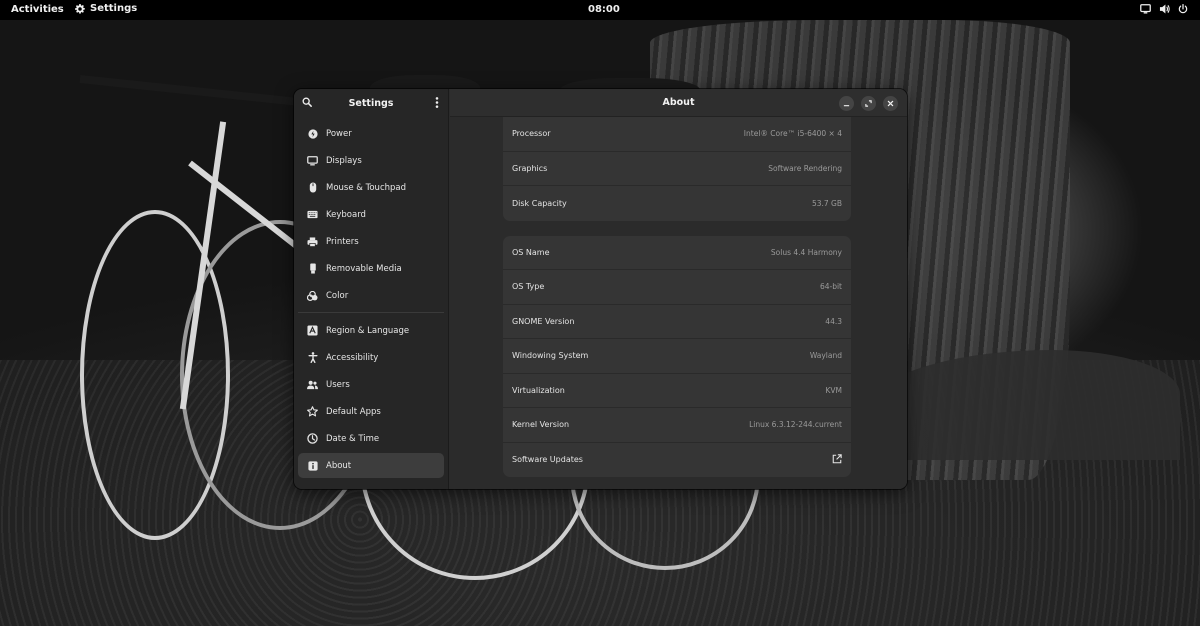  I want to click on sidebar-item-accessibility: Accessibility, so click(371, 357).